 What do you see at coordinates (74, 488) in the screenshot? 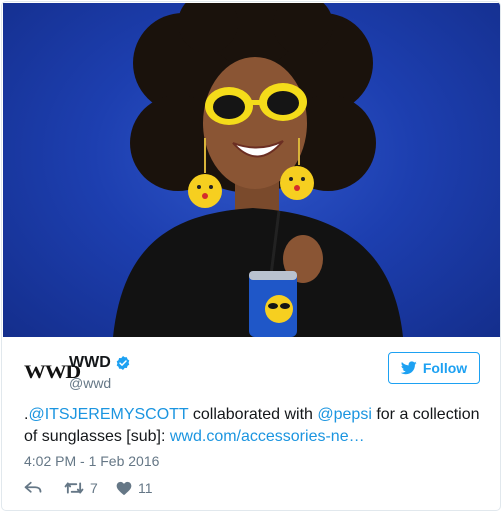
I see `retweet-icon` at bounding box center [74, 488].